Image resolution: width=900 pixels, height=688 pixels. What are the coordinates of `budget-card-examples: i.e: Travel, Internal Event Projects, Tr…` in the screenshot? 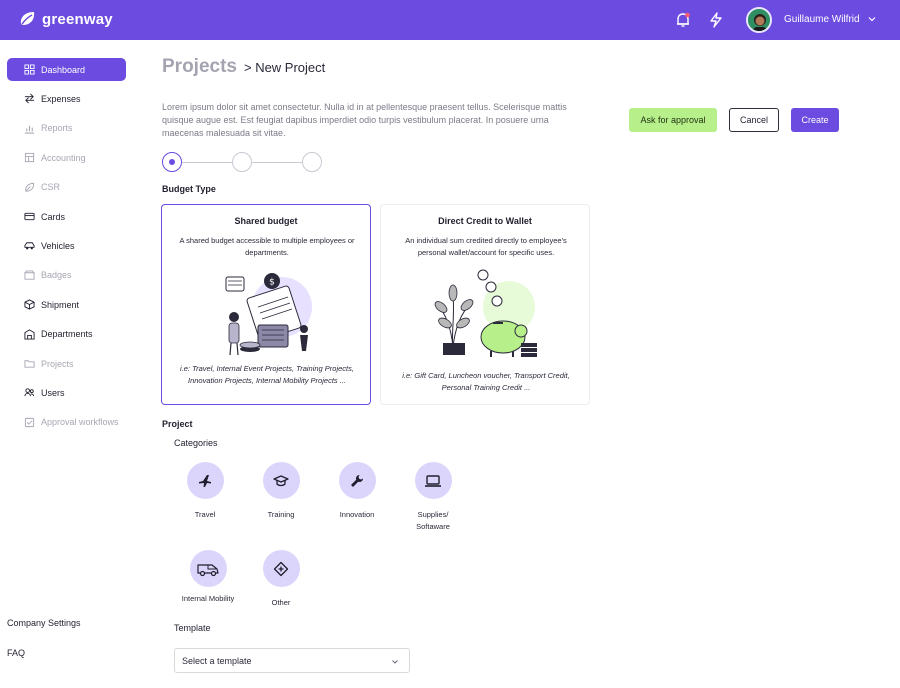 It's located at (267, 374).